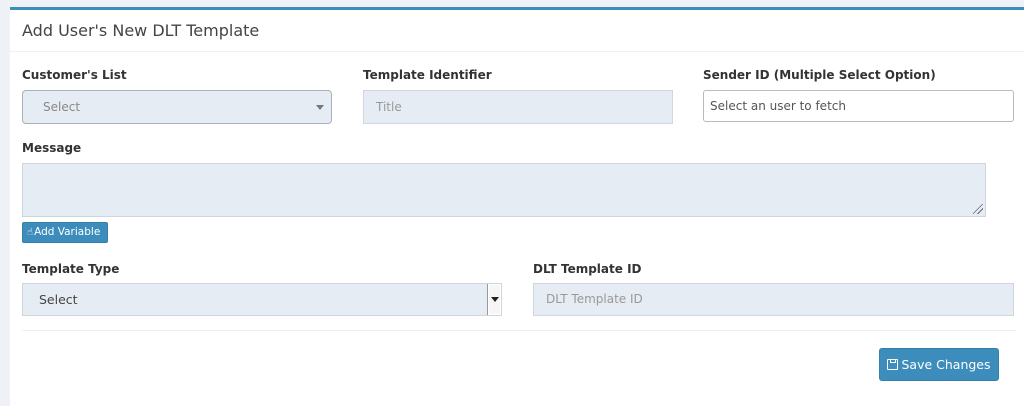 Image resolution: width=1024 pixels, height=406 pixels. I want to click on message-textarea, so click(504, 190).